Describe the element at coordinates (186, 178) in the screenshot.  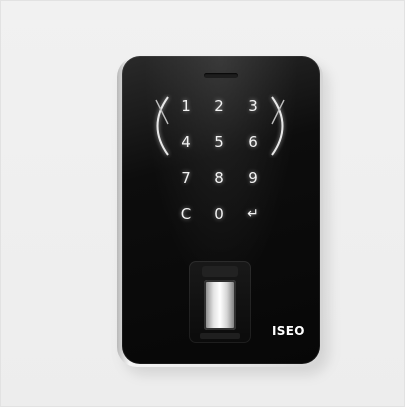
I see `key-7: 7` at that location.